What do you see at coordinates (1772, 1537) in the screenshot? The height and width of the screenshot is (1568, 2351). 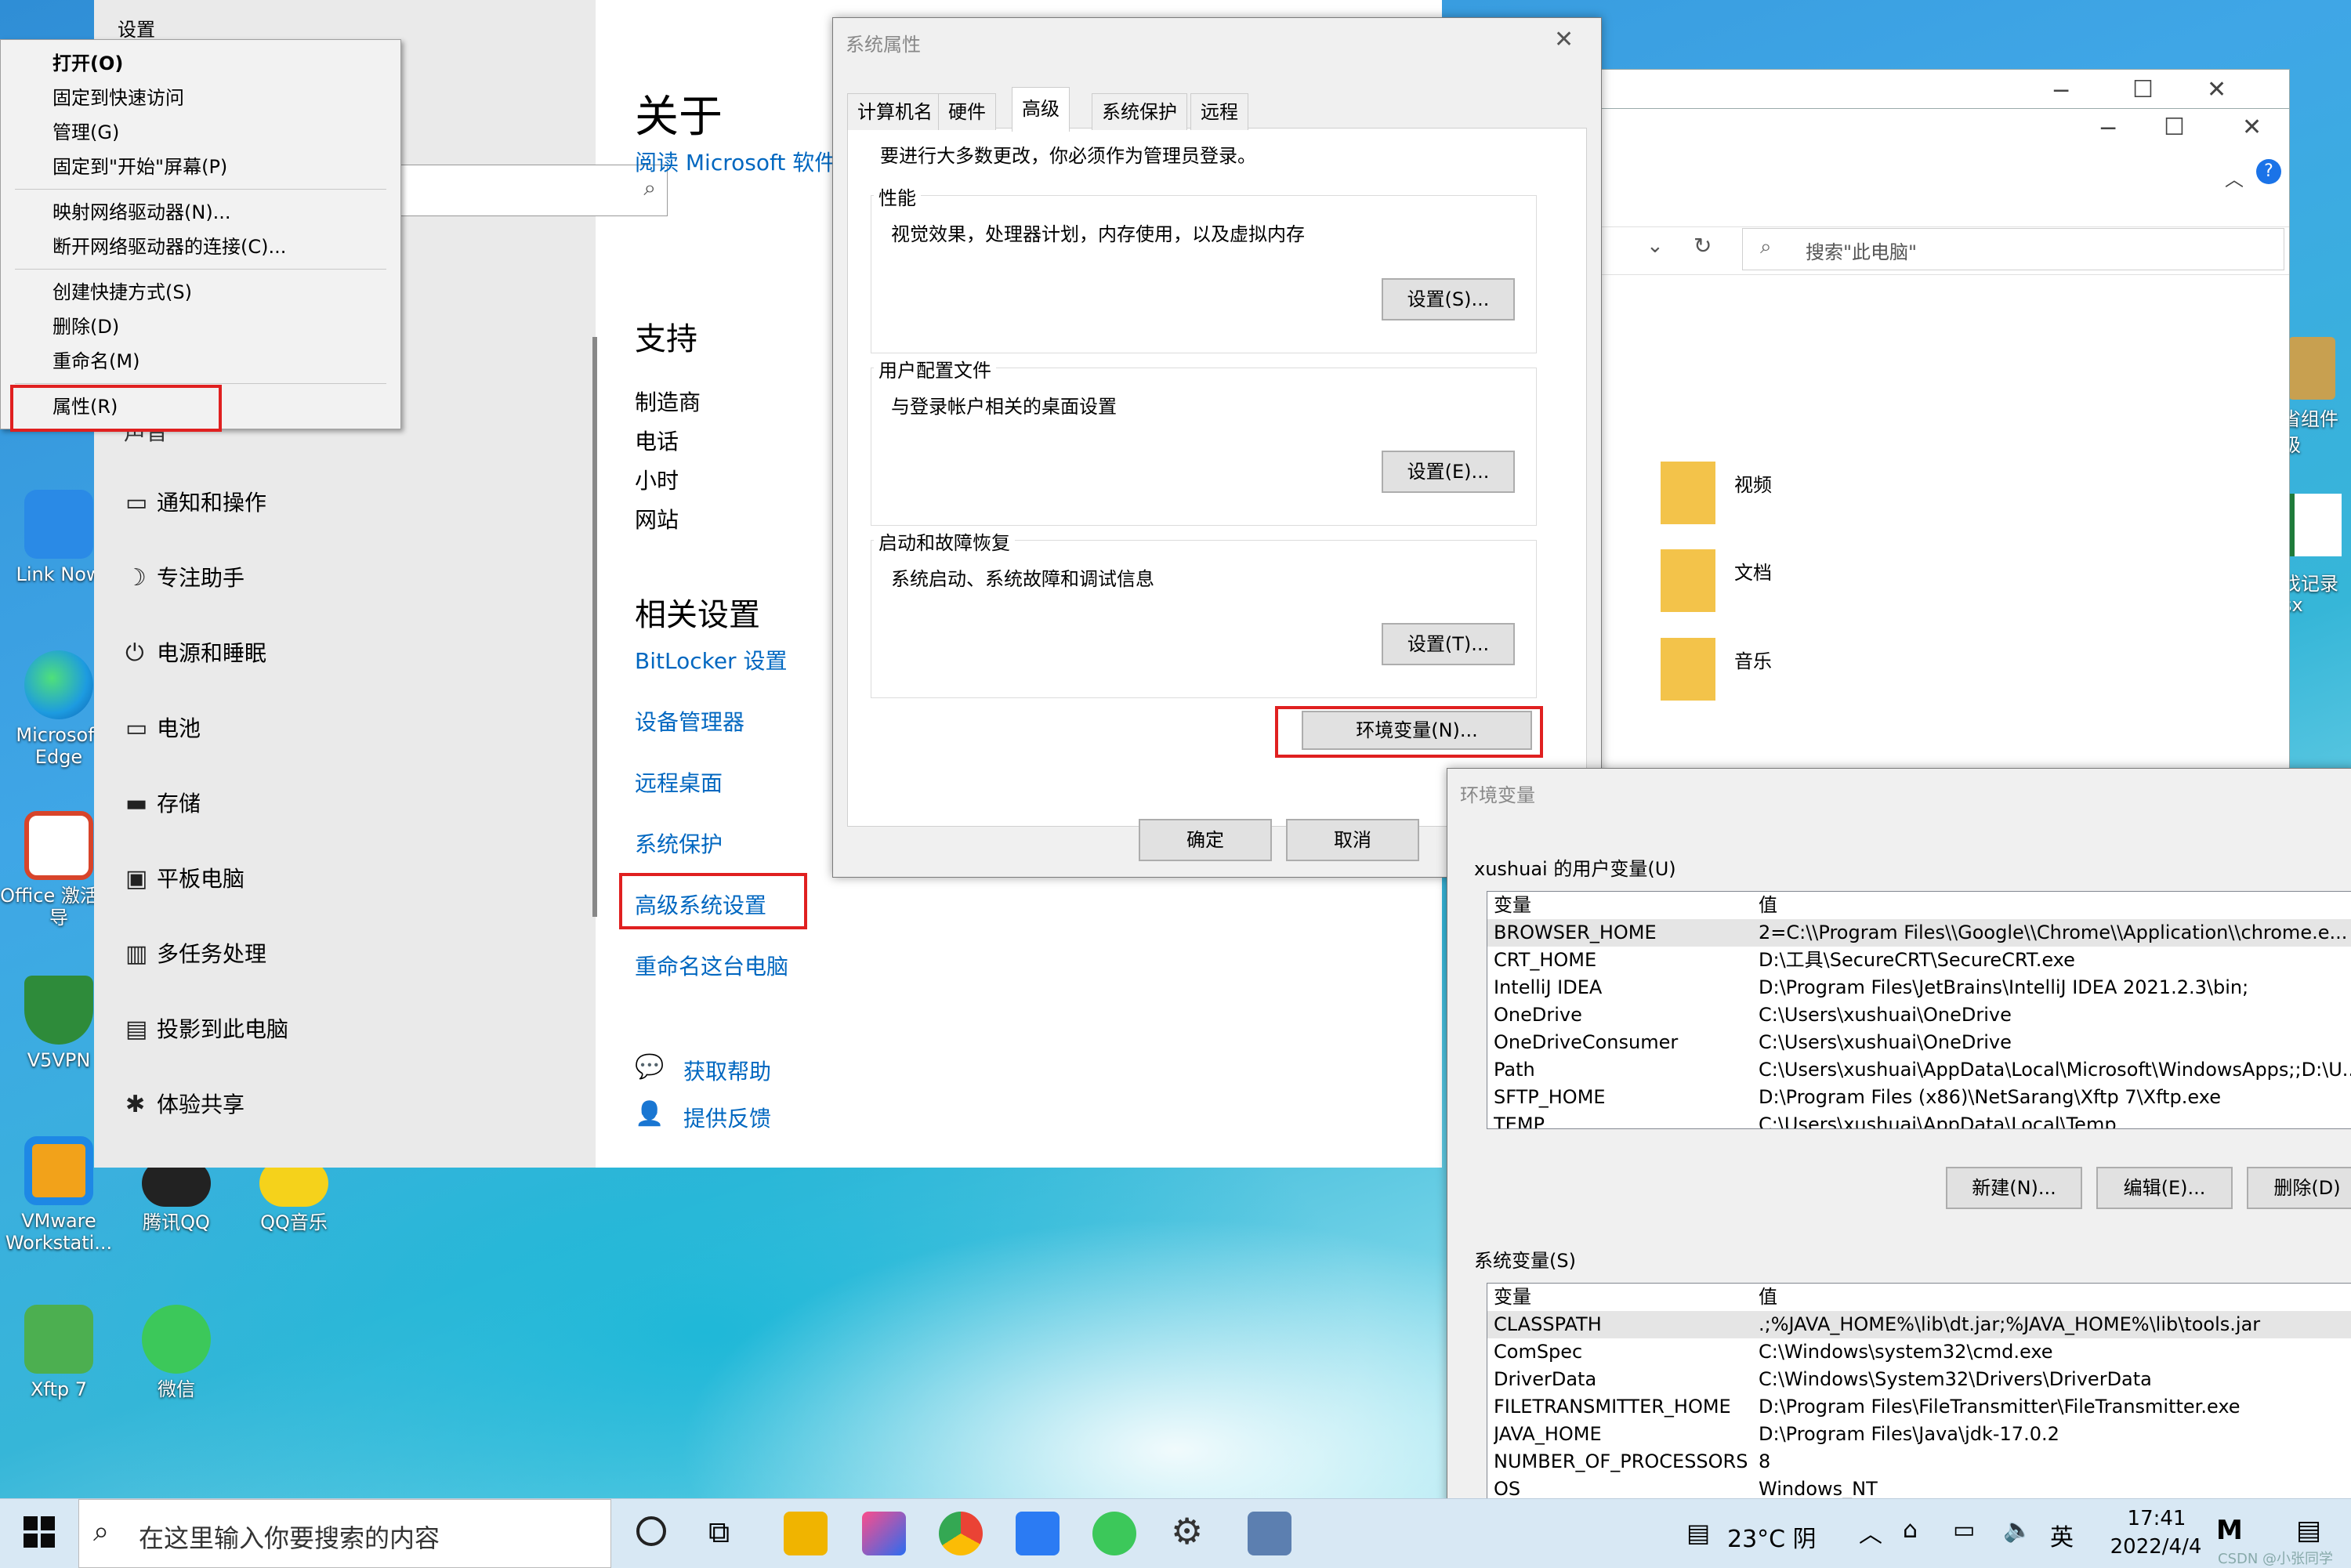 I see `weather-text: 23°C 阴` at bounding box center [1772, 1537].